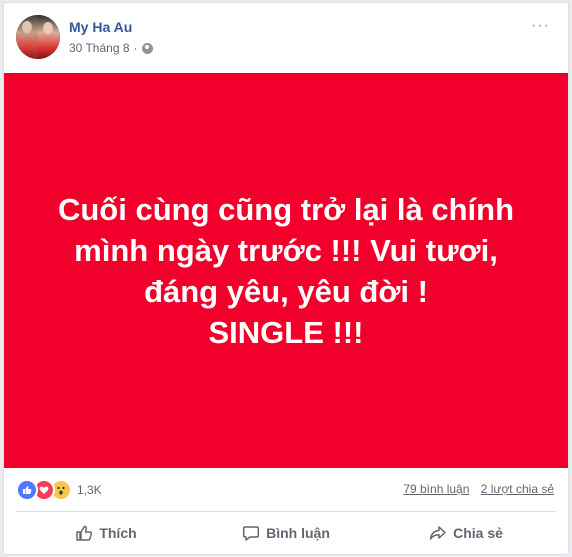 The image size is (572, 557). I want to click on divider, so click(286, 511).